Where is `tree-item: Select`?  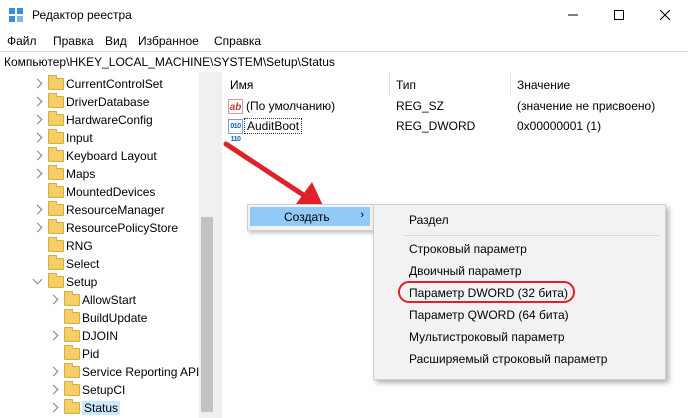
tree-item: Select is located at coordinates (99, 264).